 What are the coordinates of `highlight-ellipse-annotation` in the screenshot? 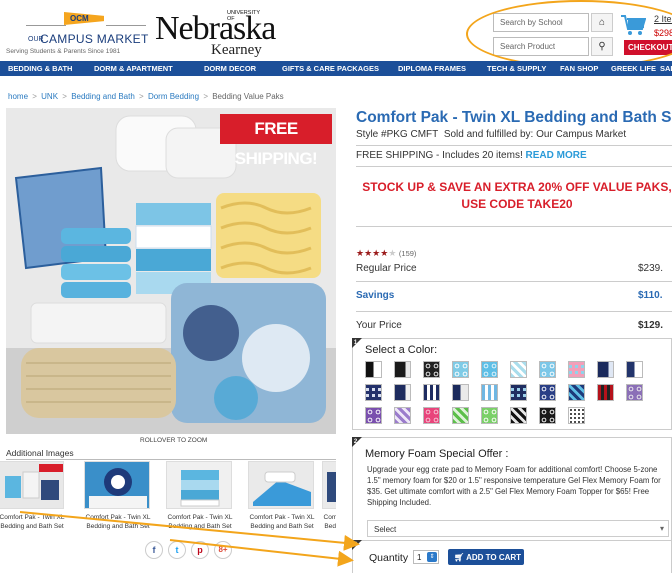 It's located at (569, 34).